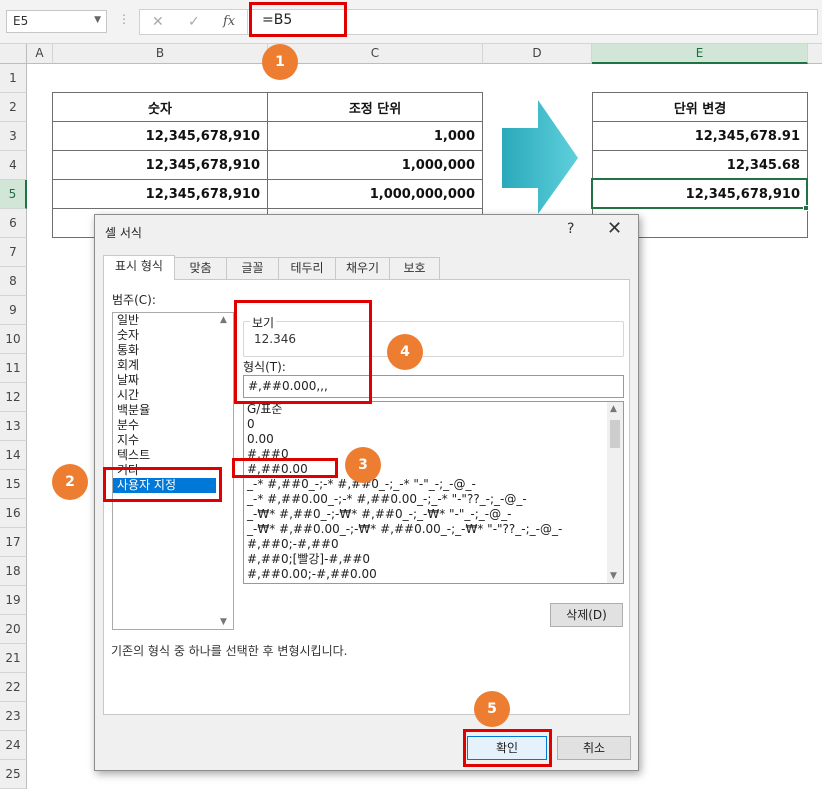  Describe the element at coordinates (375, 107) in the screenshot. I see `table-header-unit: 조정 단위` at that location.